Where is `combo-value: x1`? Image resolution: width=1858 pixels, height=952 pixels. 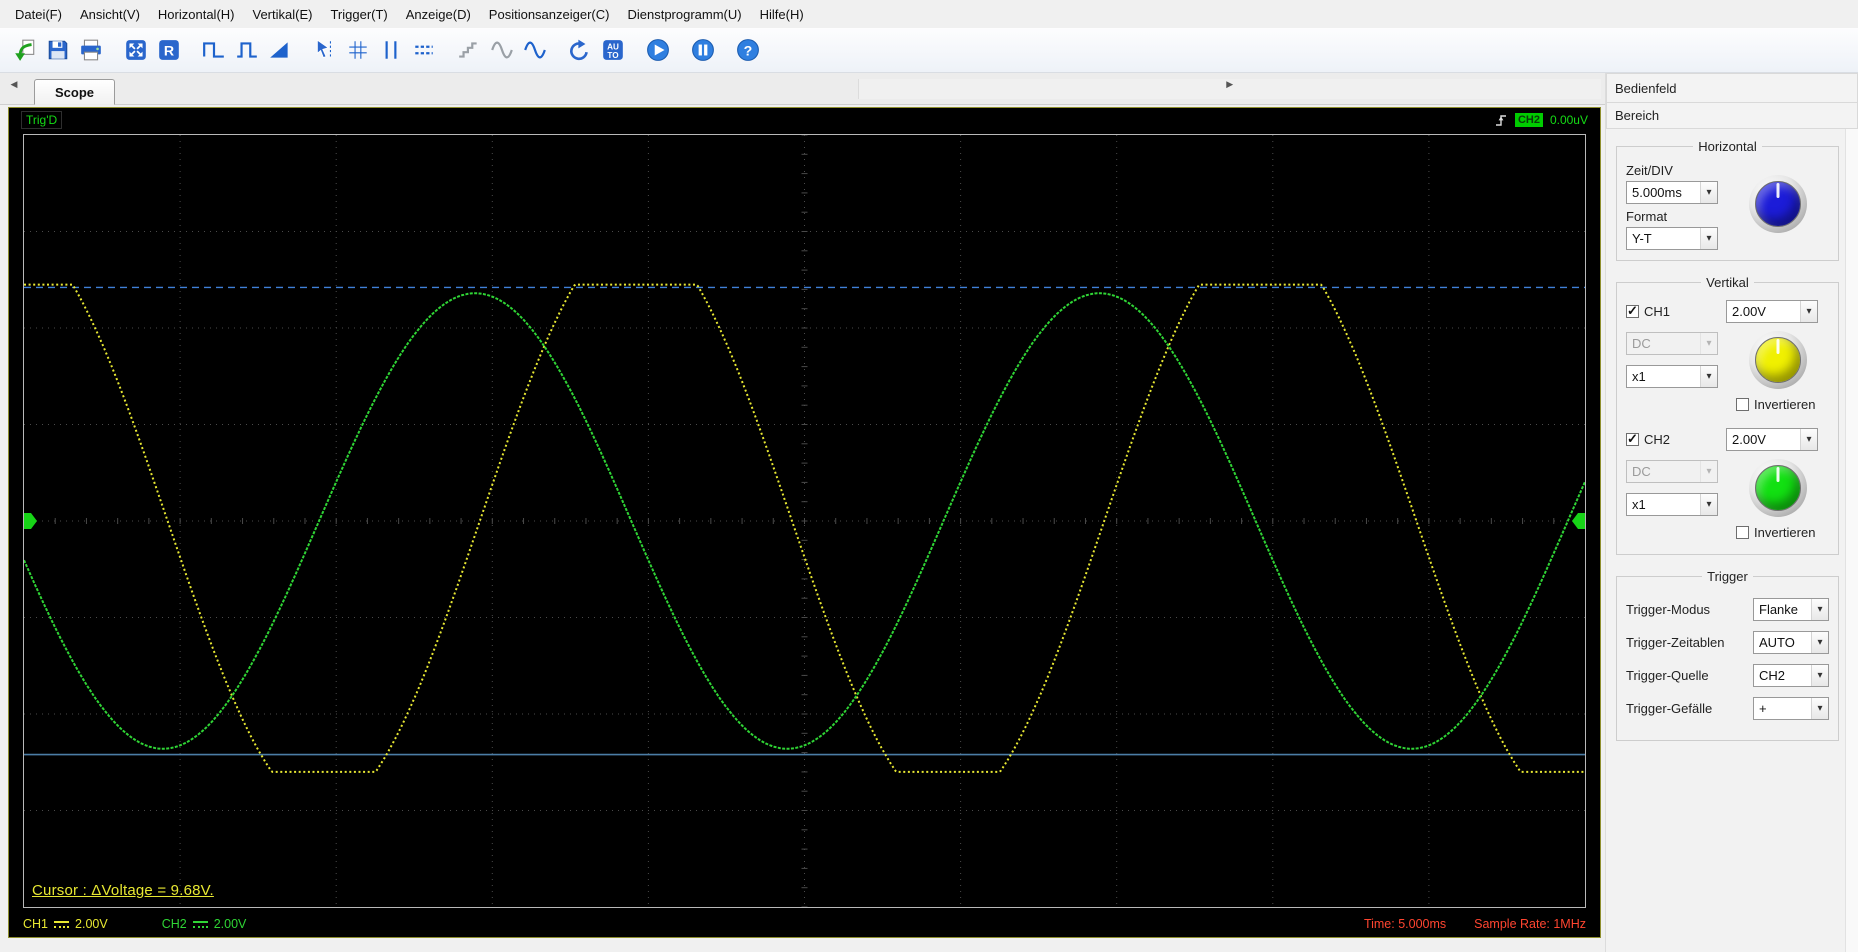 combo-value: x1 is located at coordinates (1639, 376).